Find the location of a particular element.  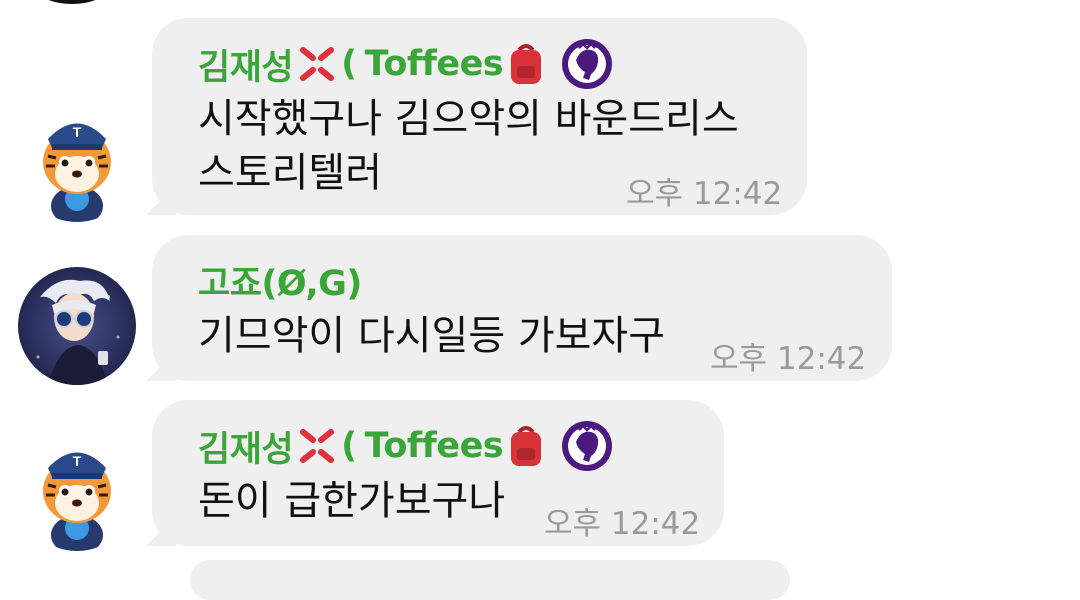

avatar is located at coordinates (77, 326).